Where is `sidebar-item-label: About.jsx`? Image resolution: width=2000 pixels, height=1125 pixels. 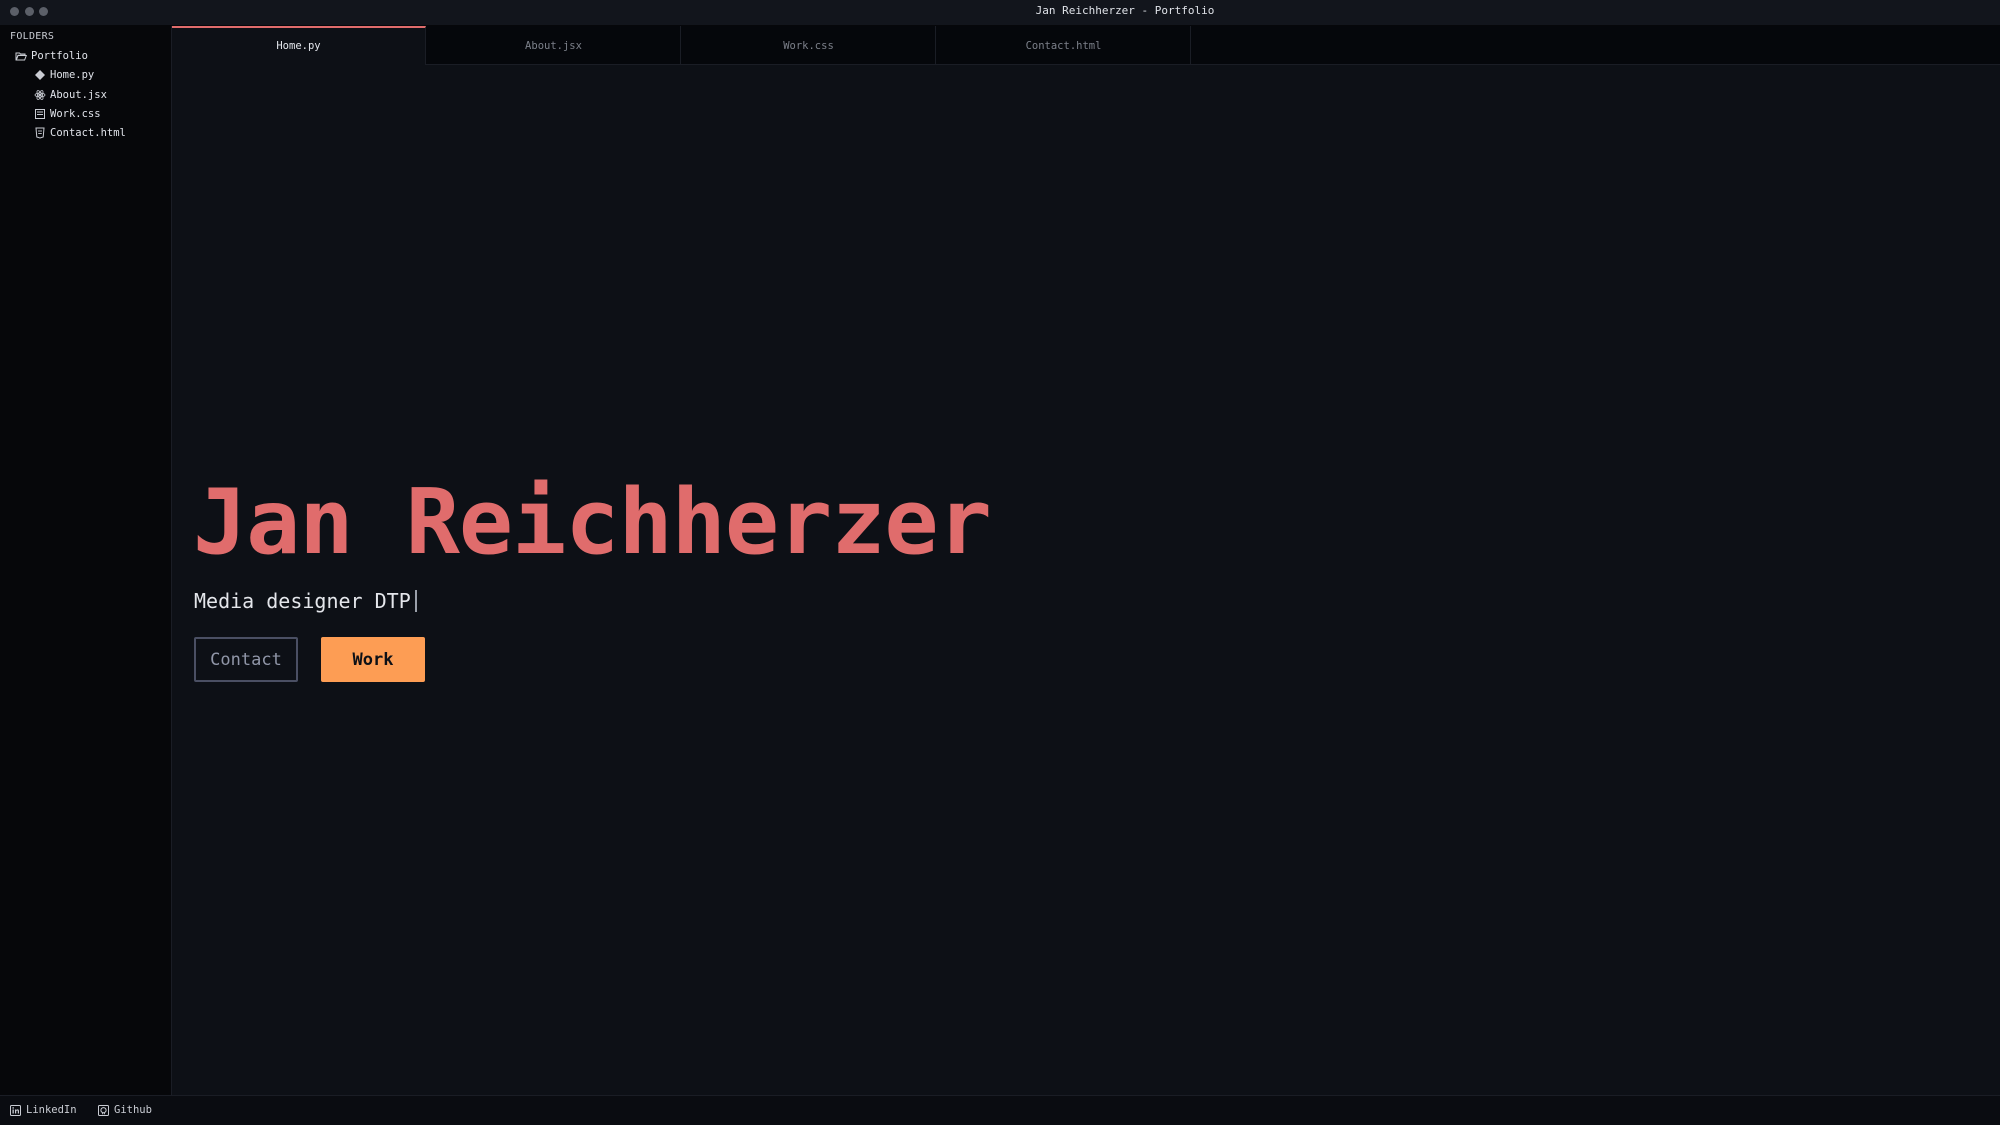
sidebar-item-label: About.jsx is located at coordinates (78, 95).